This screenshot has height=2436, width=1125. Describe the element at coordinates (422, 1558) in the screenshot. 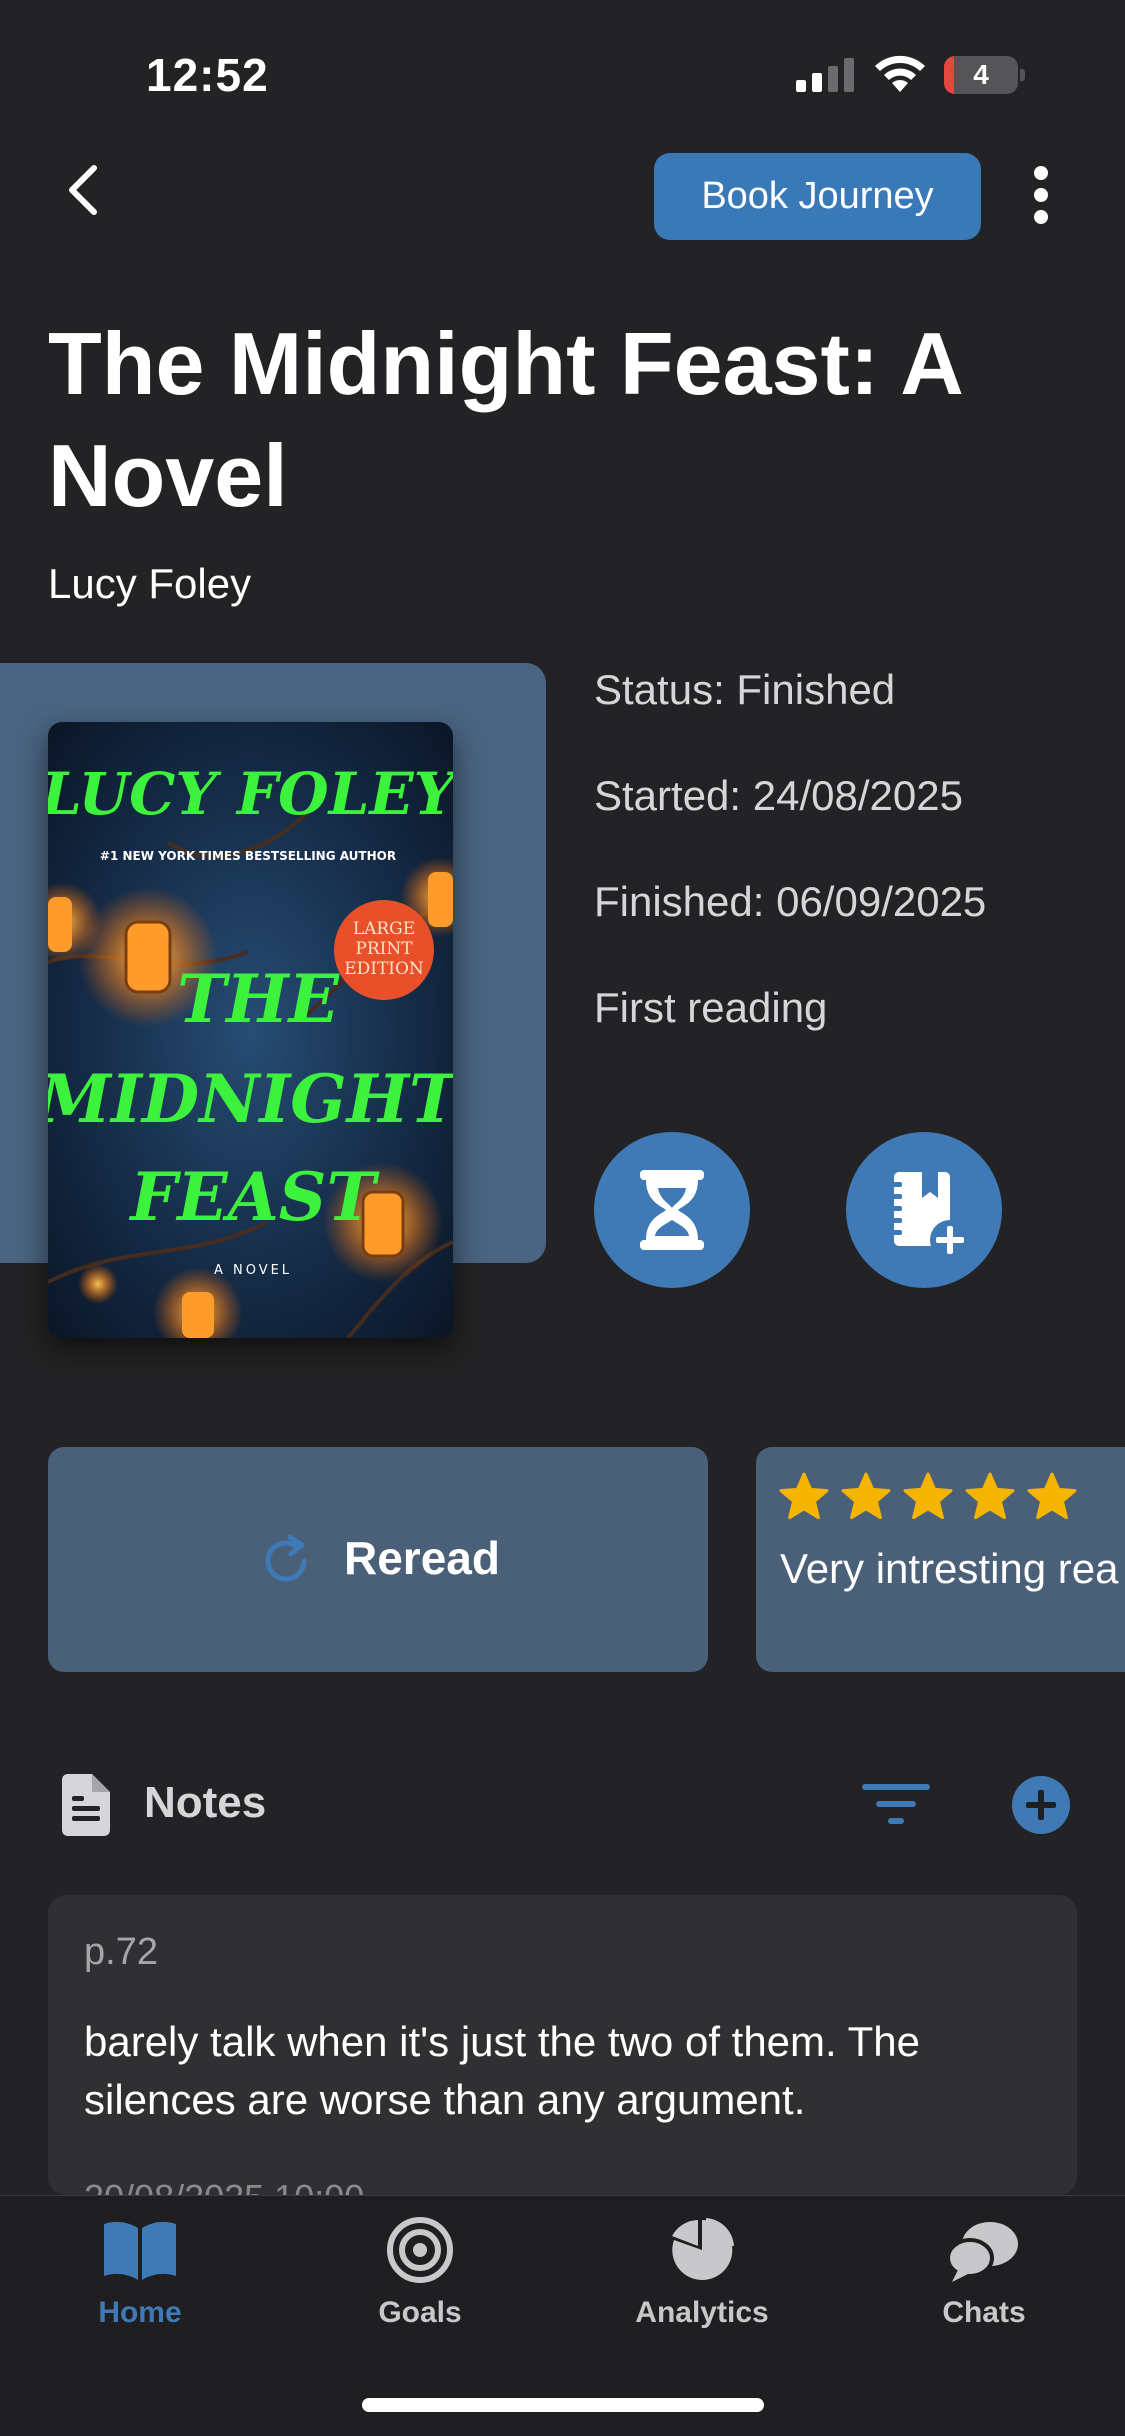

I see `reread-label: Reread` at that location.